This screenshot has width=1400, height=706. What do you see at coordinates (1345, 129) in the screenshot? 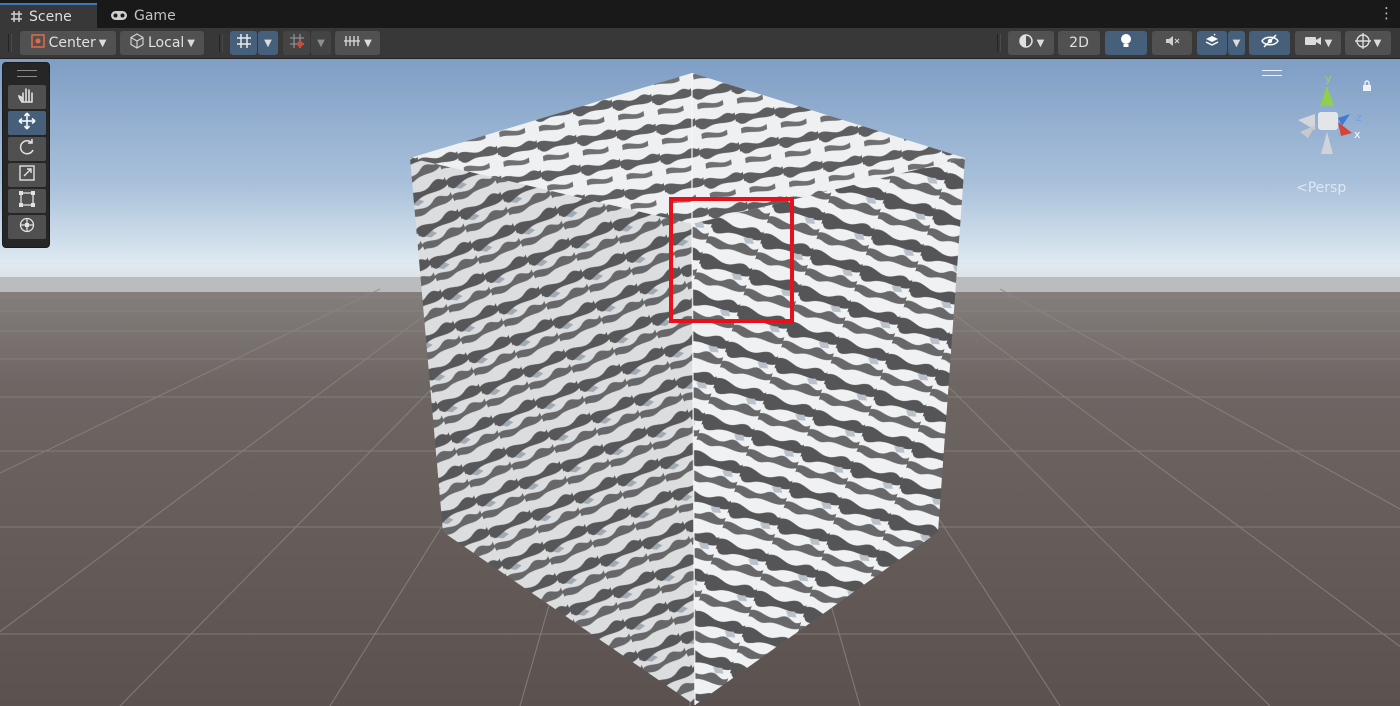
I see `gizmo-x-axis` at bounding box center [1345, 129].